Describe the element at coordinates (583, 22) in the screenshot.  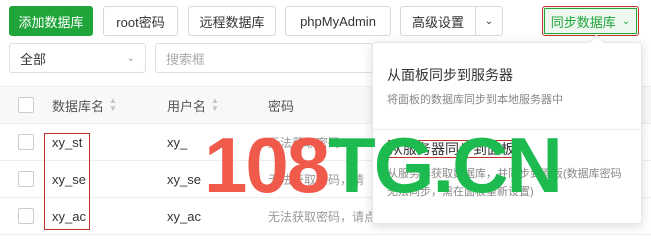
I see `sync-database-label: 同步数据库` at that location.